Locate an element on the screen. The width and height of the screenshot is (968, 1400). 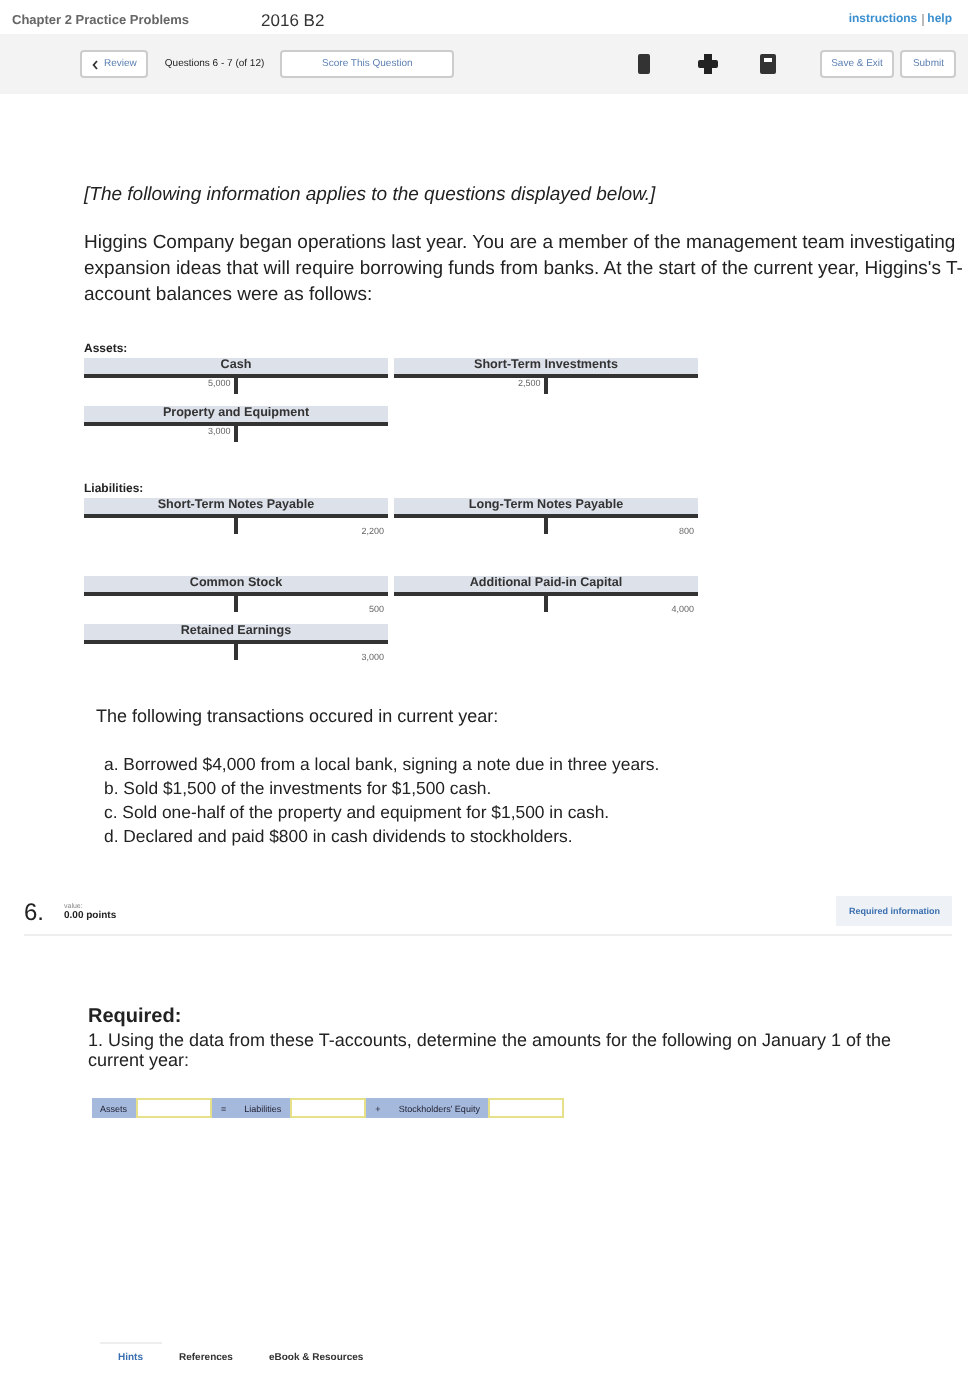
transaction-item: d. Declared and paid $800 in cash dividends to stockholders. is located at coordinates (339, 836).